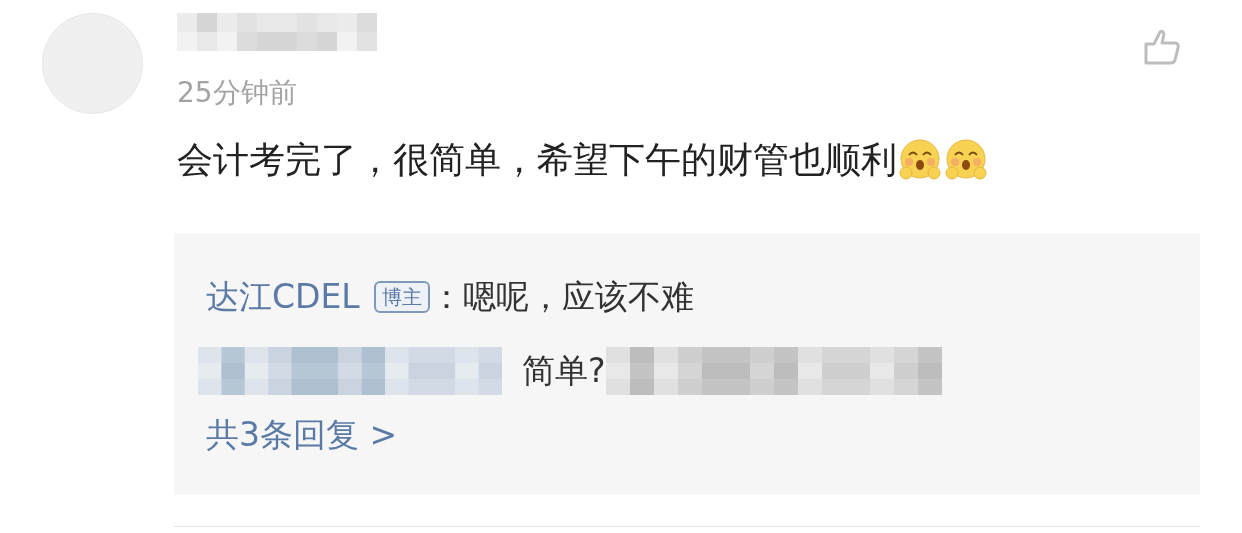 Image resolution: width=1242 pixels, height=533 pixels. What do you see at coordinates (703, 435) in the screenshot?
I see `view-replies-link: 共3条回复 >` at bounding box center [703, 435].